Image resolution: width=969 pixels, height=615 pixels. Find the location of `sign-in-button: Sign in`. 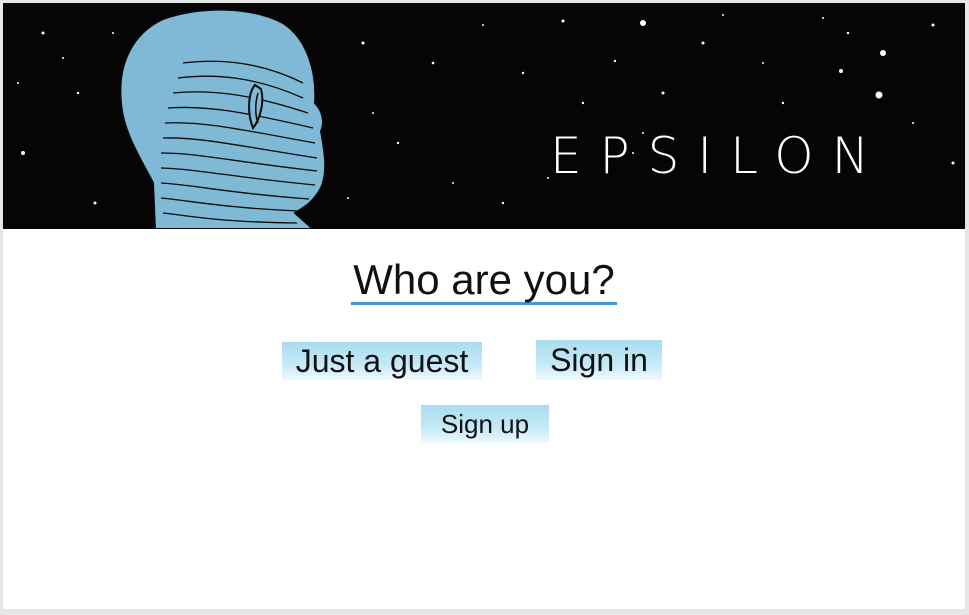

sign-in-button: Sign in is located at coordinates (599, 360).